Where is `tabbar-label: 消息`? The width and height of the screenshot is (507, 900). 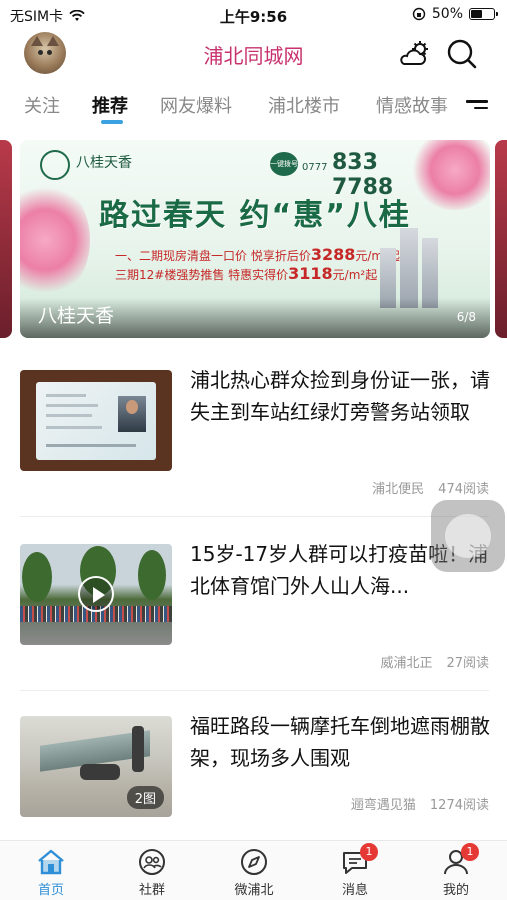 tabbar-label: 消息 is located at coordinates (354, 890).